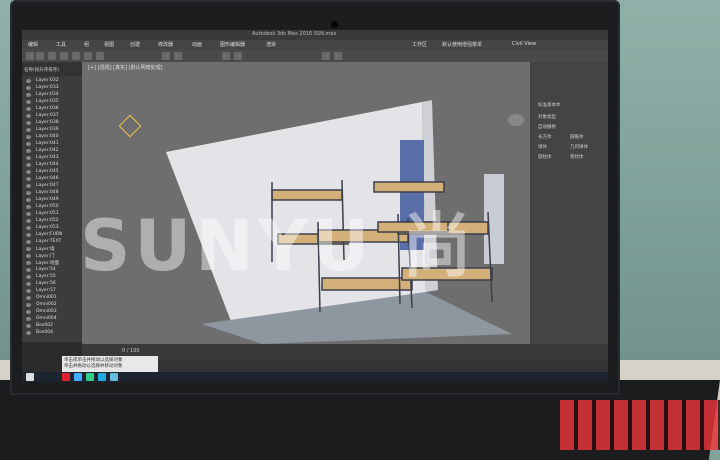  What do you see at coordinates (88, 56) in the screenshot?
I see `rotate-icon` at bounding box center [88, 56].